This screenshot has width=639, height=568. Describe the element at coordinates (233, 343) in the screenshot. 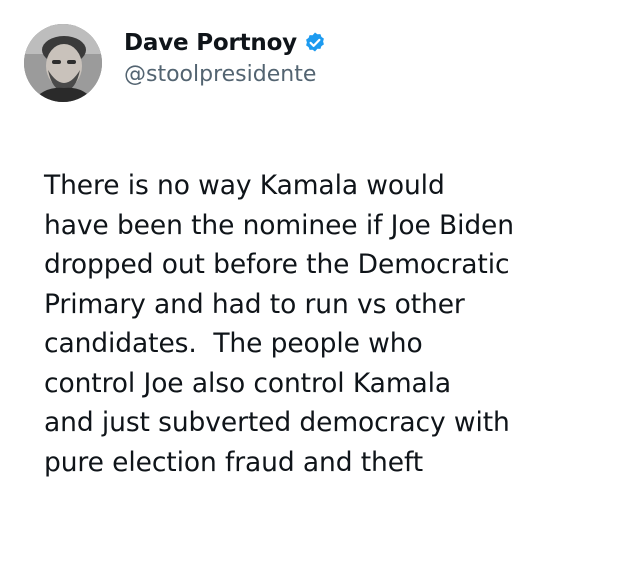

I see `tweet-text-line: candidates. The people who` at that location.